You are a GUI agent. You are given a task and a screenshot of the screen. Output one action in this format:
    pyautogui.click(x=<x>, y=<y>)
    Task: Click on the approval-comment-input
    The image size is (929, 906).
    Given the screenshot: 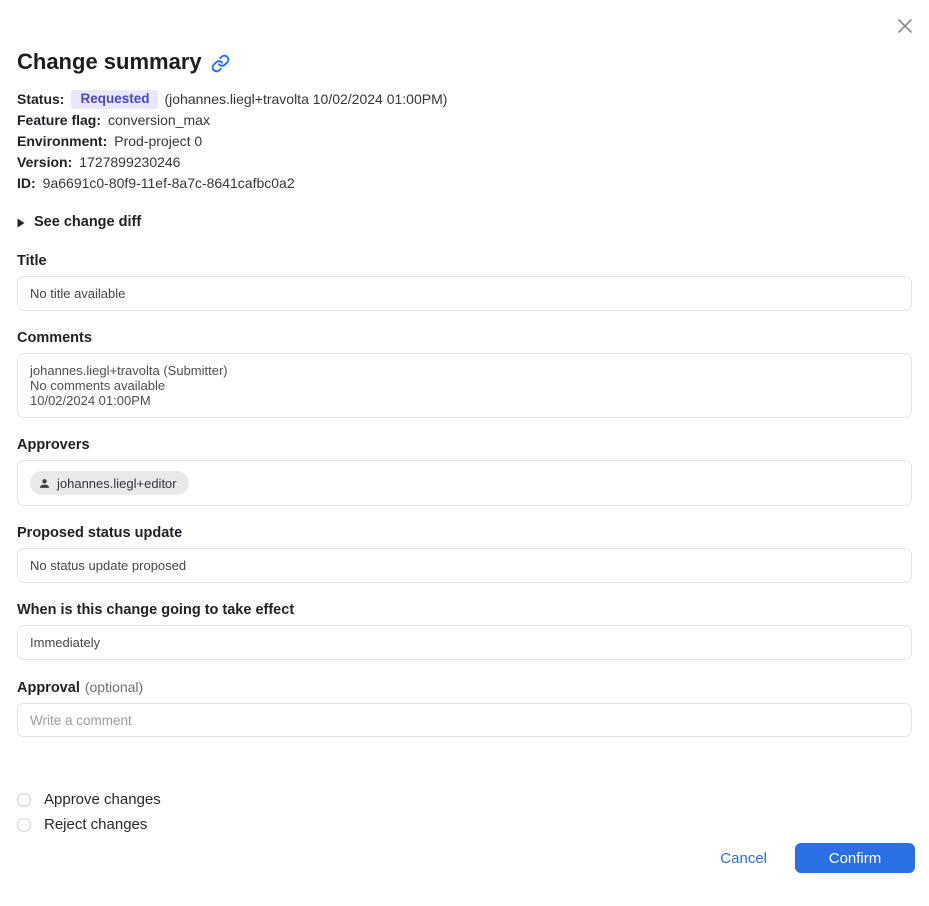 What is the action you would take?
    pyautogui.click(x=464, y=720)
    